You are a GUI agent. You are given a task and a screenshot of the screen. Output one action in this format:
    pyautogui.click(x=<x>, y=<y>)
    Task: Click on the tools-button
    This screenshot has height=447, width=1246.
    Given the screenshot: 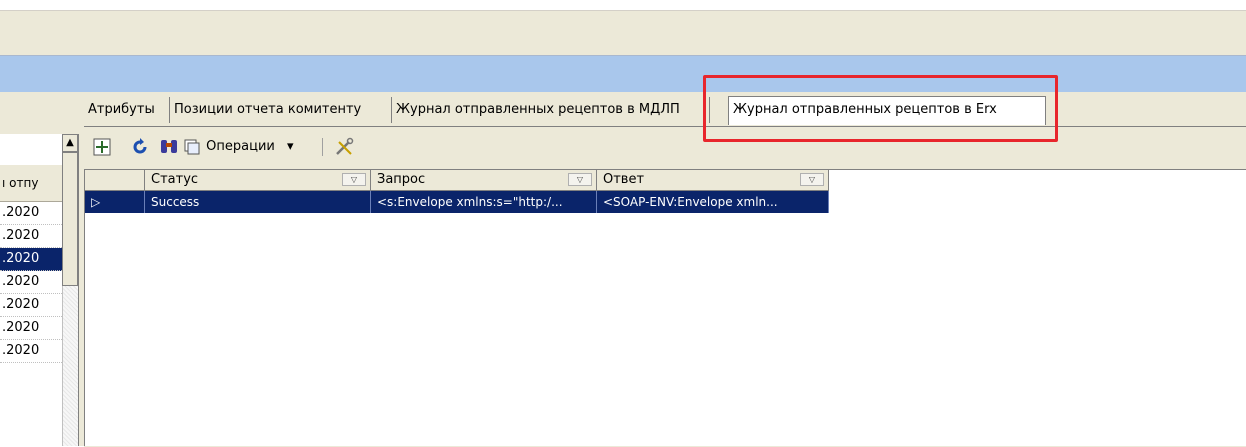 What is the action you would take?
    pyautogui.click(x=345, y=147)
    